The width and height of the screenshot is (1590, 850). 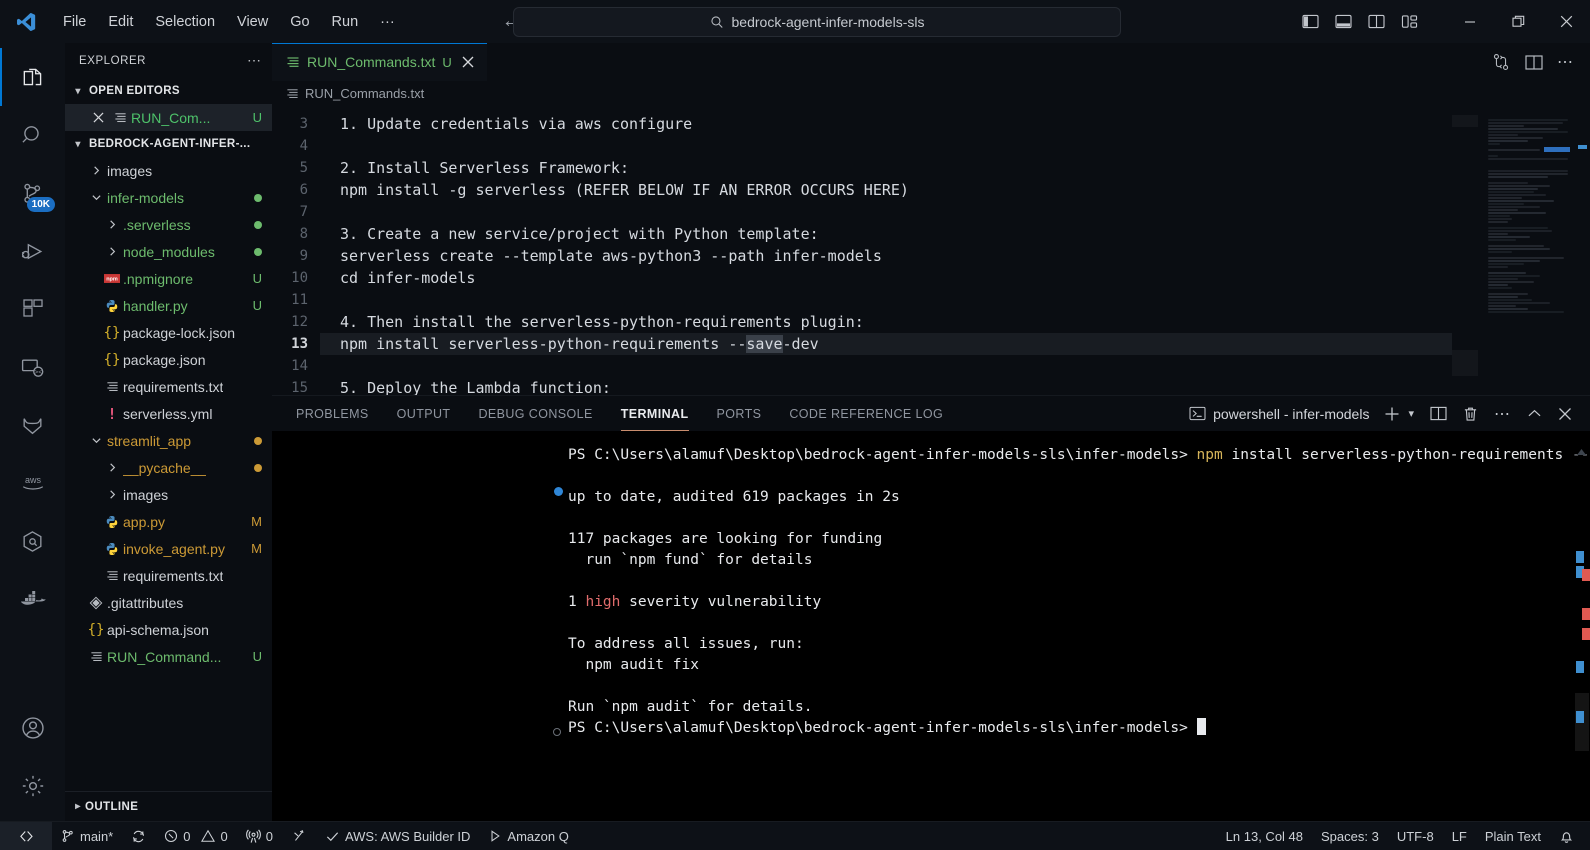 What do you see at coordinates (739, 413) in the screenshot?
I see `panel-tab-ports: PORTS` at bounding box center [739, 413].